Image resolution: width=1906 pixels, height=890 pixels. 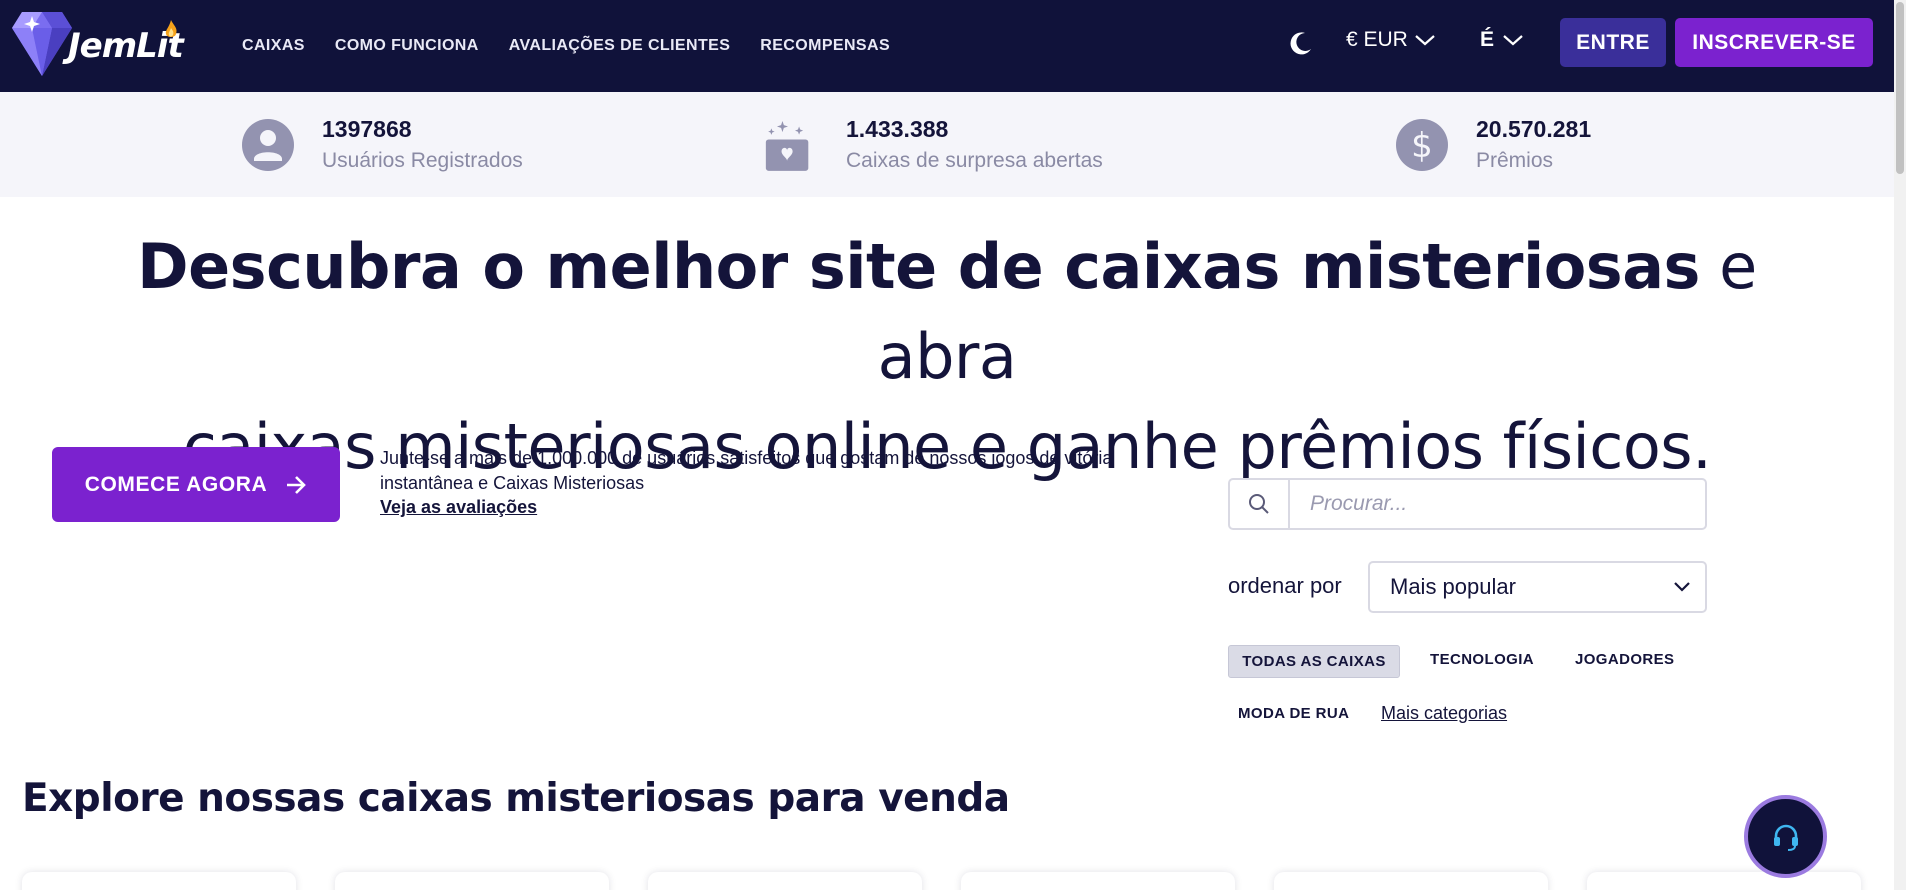 I want to click on box-cards-row, so click(x=958, y=881).